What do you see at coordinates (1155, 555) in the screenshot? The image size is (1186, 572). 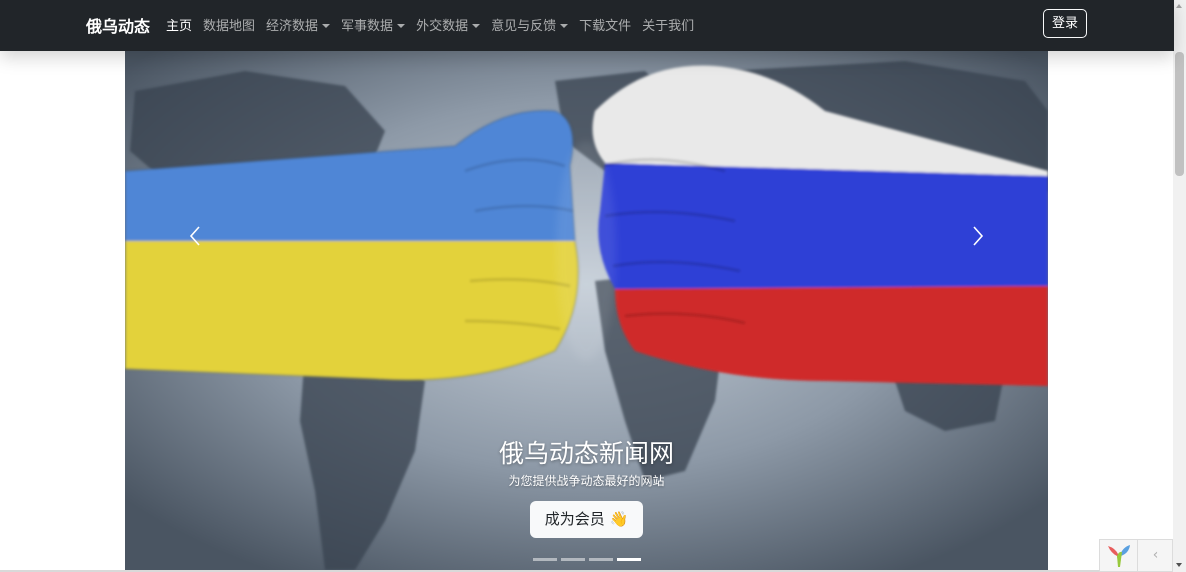 I see `debug-collapse-toggle: ‹` at bounding box center [1155, 555].